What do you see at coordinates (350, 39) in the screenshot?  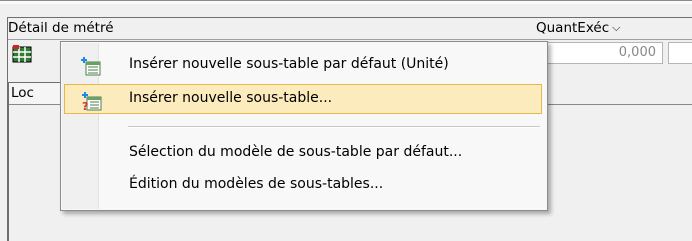 I see `header-divider` at bounding box center [350, 39].